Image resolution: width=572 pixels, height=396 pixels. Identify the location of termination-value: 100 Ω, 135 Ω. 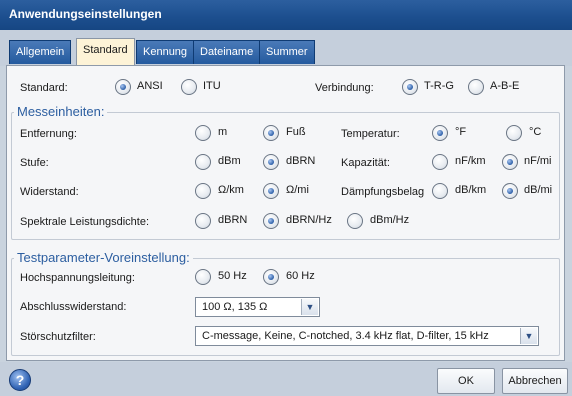
(235, 307).